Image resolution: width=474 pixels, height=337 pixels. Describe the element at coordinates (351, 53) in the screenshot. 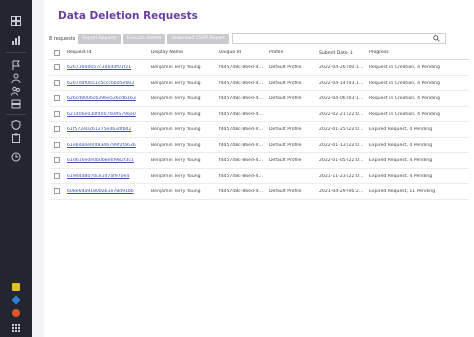

I see `sort-down-icon: ↓` at that location.